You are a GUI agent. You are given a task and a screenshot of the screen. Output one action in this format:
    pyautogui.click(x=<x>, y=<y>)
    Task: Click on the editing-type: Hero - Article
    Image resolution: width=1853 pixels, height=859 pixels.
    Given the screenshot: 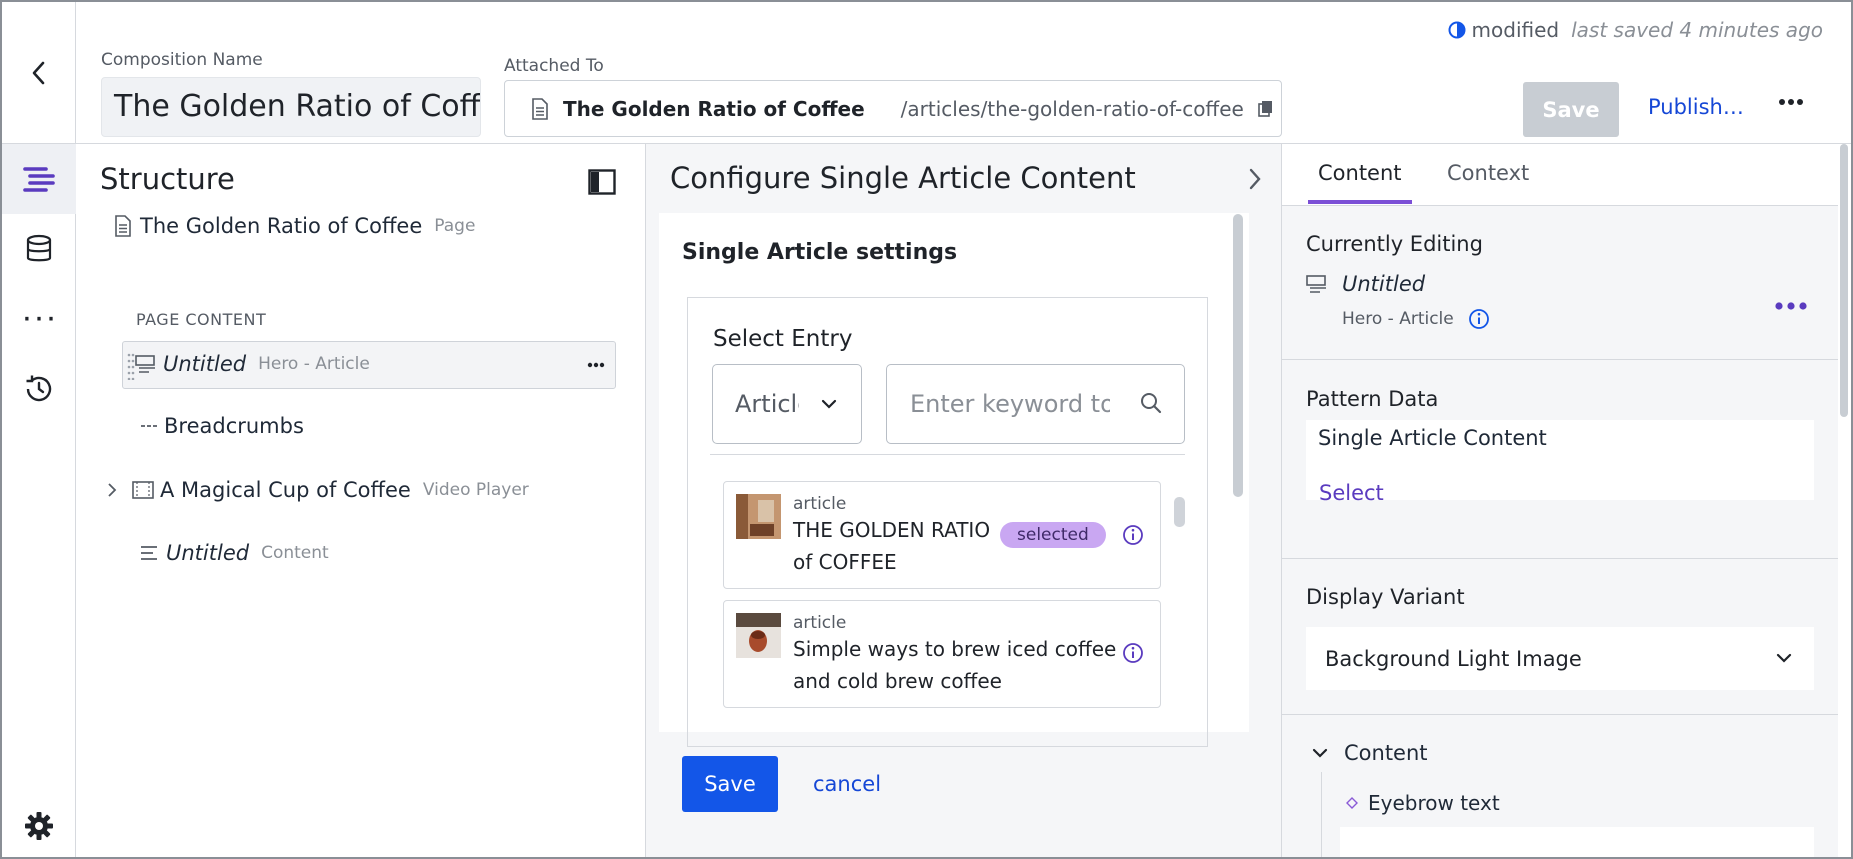 What is the action you would take?
    pyautogui.click(x=1398, y=319)
    